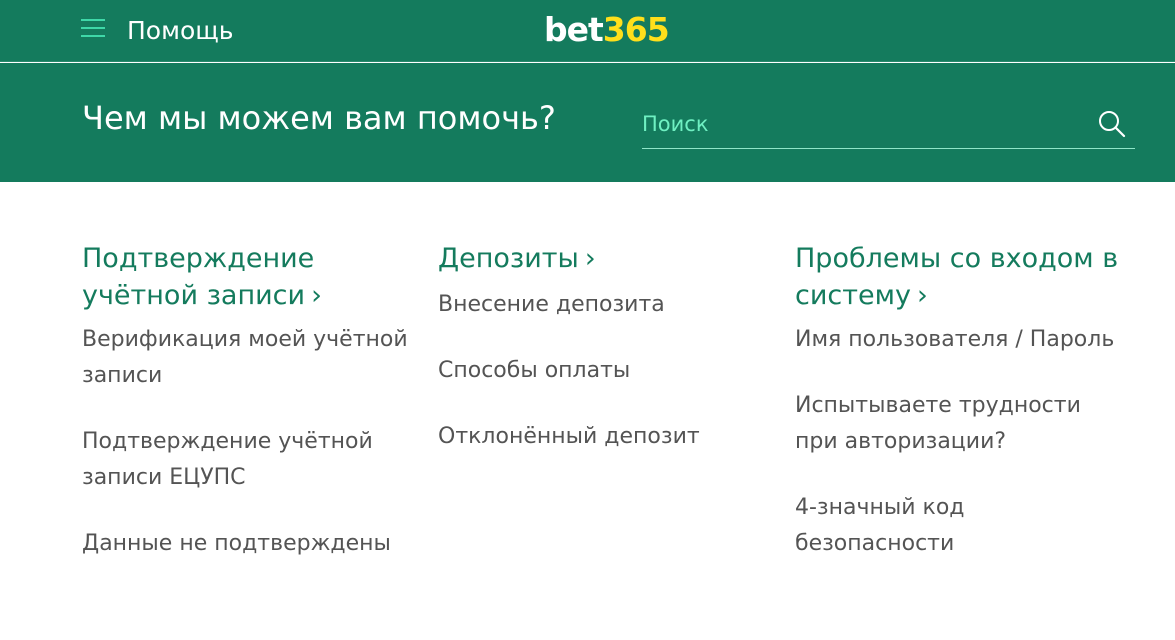  What do you see at coordinates (960, 424) in the screenshot?
I see `help-link: Испытываете трудности при авторизации?` at bounding box center [960, 424].